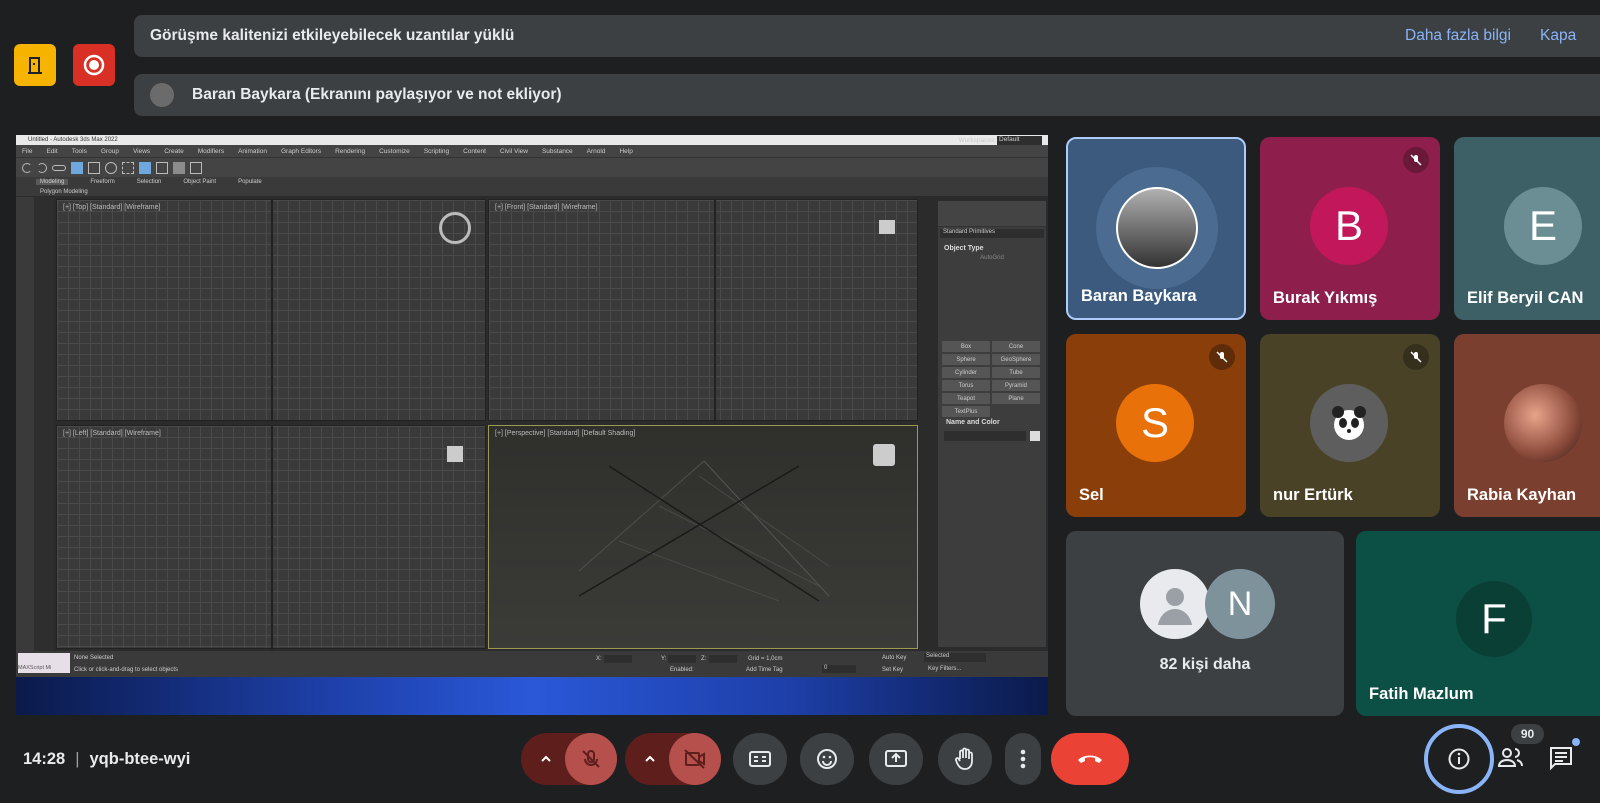  Describe the element at coordinates (77, 167) in the screenshot. I see `select-icon` at that location.